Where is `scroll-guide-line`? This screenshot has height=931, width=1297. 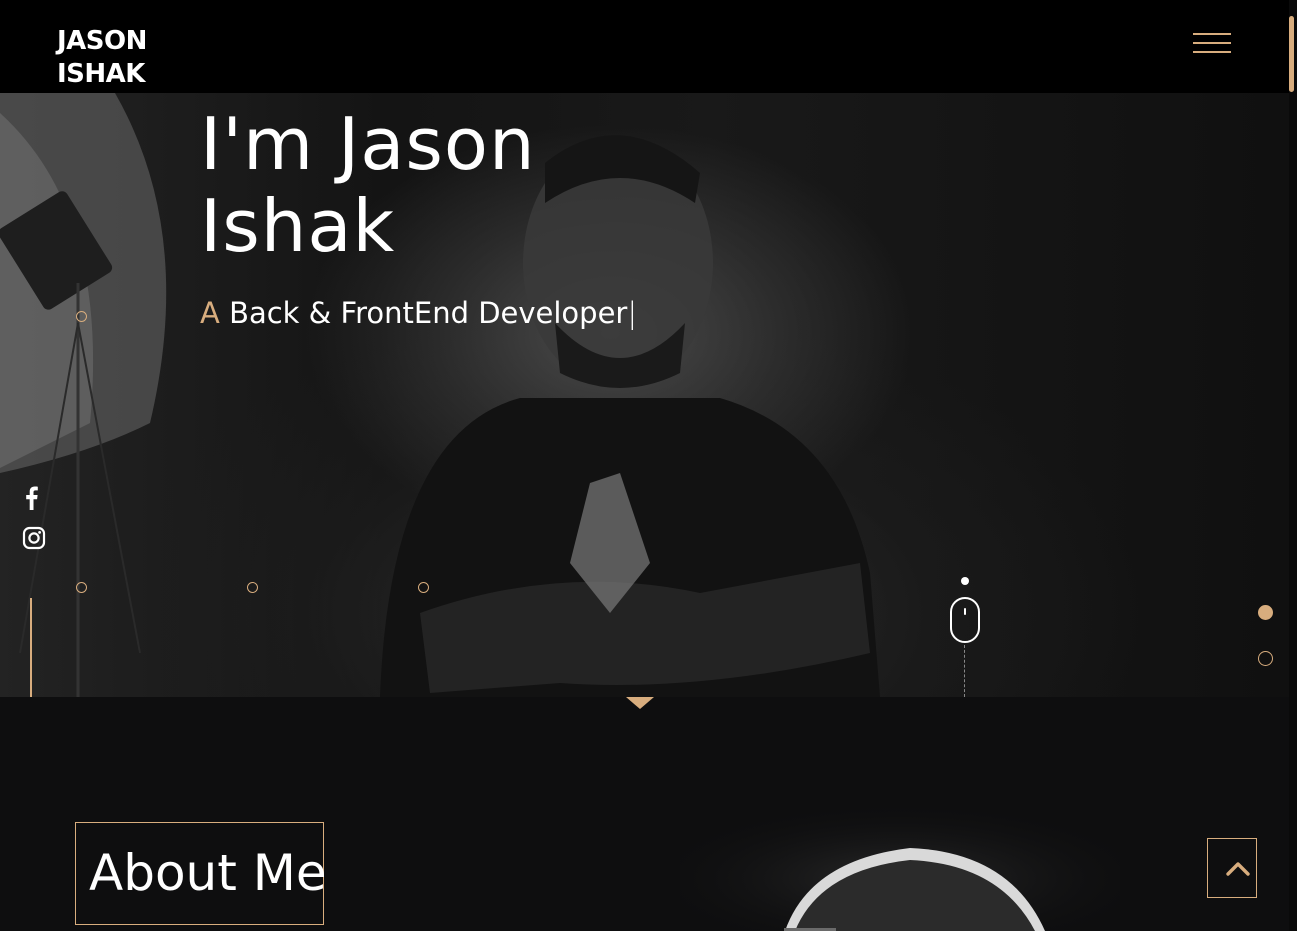 scroll-guide-line is located at coordinates (964, 671).